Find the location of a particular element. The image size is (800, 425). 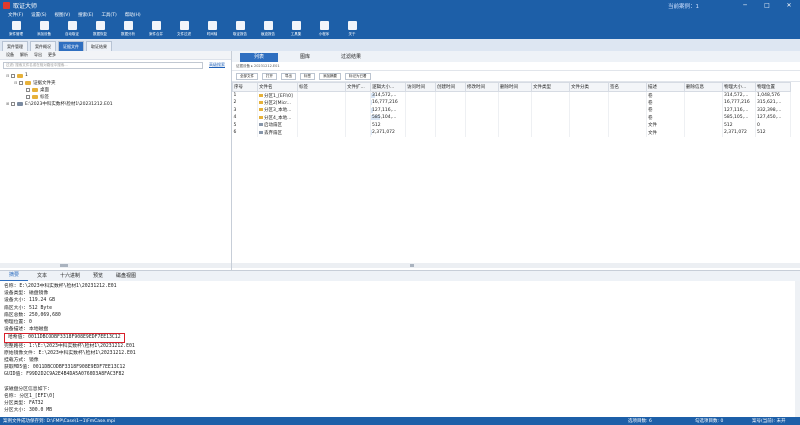

delete-info is located at coordinates (703, 103).